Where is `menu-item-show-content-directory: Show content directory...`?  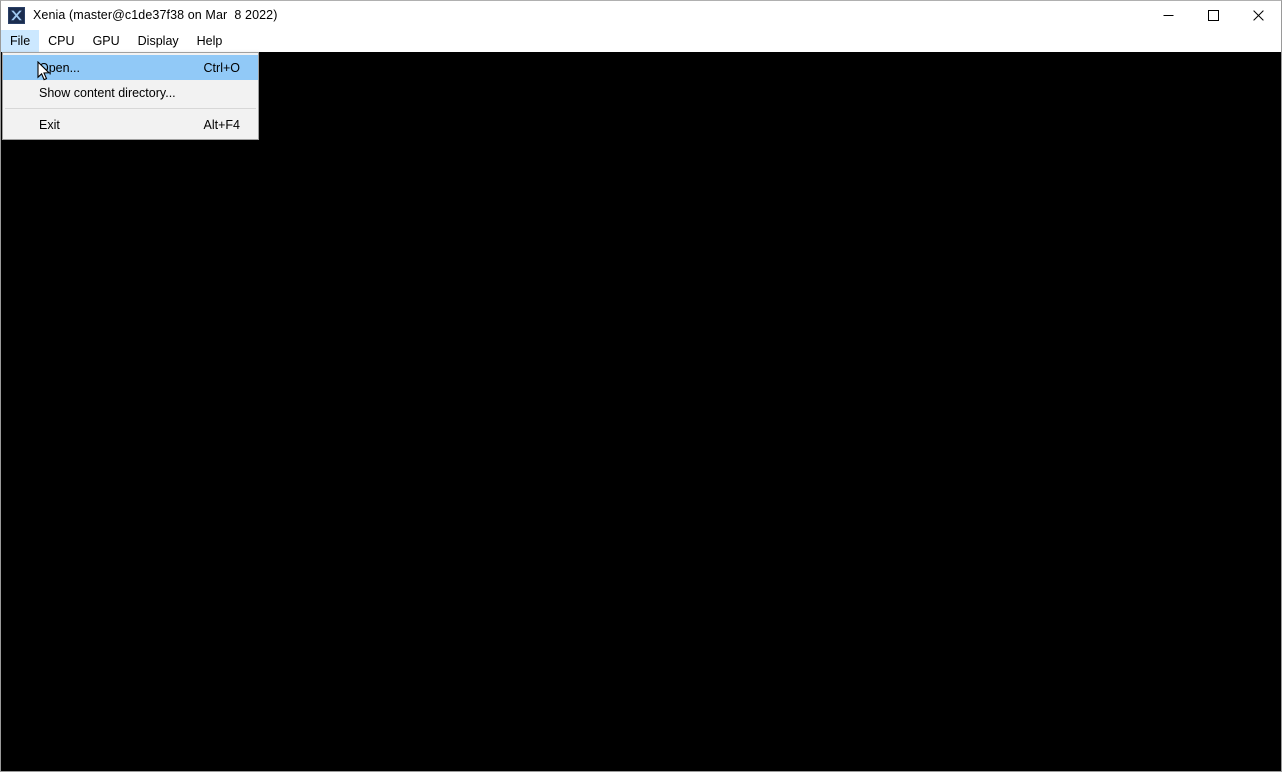
menu-item-show-content-directory: Show content directory... is located at coordinates (130, 92).